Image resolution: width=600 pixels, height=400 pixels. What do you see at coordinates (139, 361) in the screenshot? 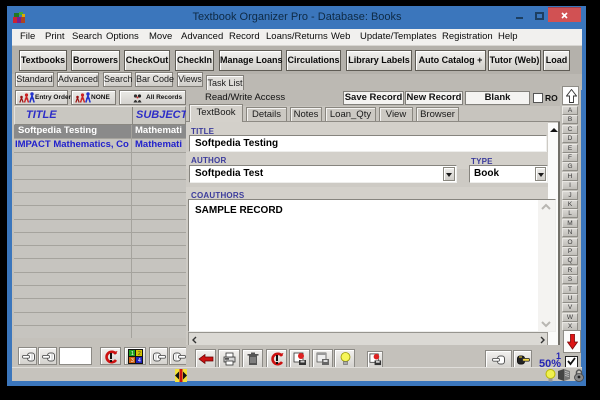
I see `svg-text: 4` at bounding box center [139, 361].